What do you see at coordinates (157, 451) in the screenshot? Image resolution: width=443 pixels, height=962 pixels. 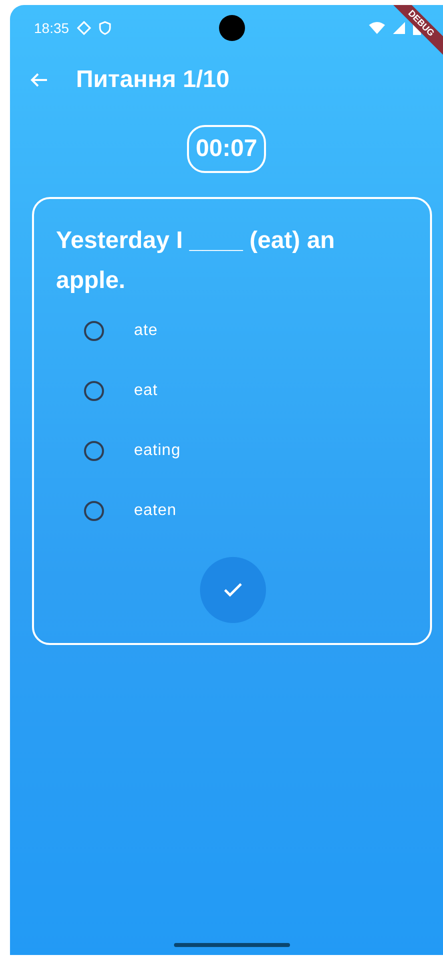 I see `option-label: eating` at bounding box center [157, 451].